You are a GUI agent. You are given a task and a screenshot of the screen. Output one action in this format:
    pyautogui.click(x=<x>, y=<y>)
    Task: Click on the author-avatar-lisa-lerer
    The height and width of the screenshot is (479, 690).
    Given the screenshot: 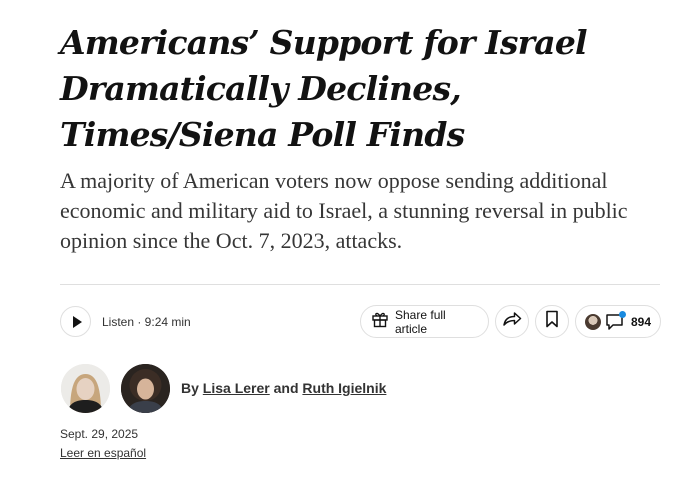 What is the action you would take?
    pyautogui.click(x=85, y=388)
    